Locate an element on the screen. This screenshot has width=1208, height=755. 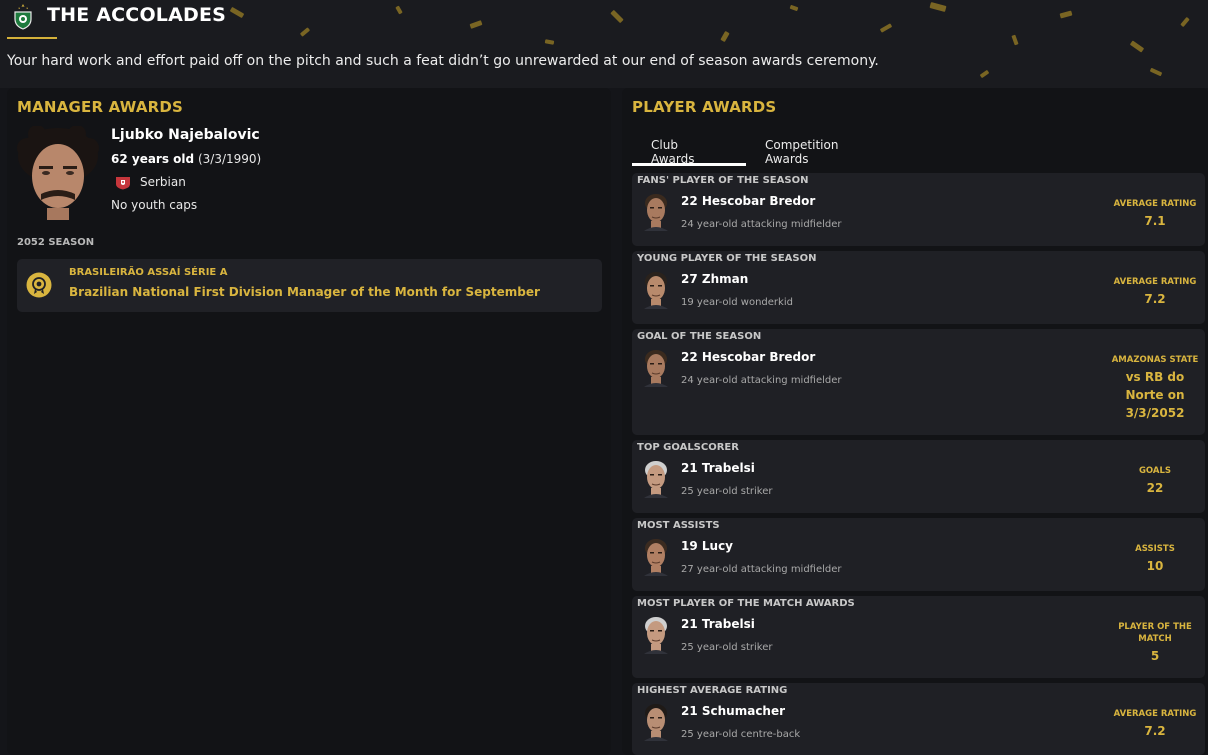
award-category: HIGHEST AVERAGE RATING is located at coordinates (712, 690).